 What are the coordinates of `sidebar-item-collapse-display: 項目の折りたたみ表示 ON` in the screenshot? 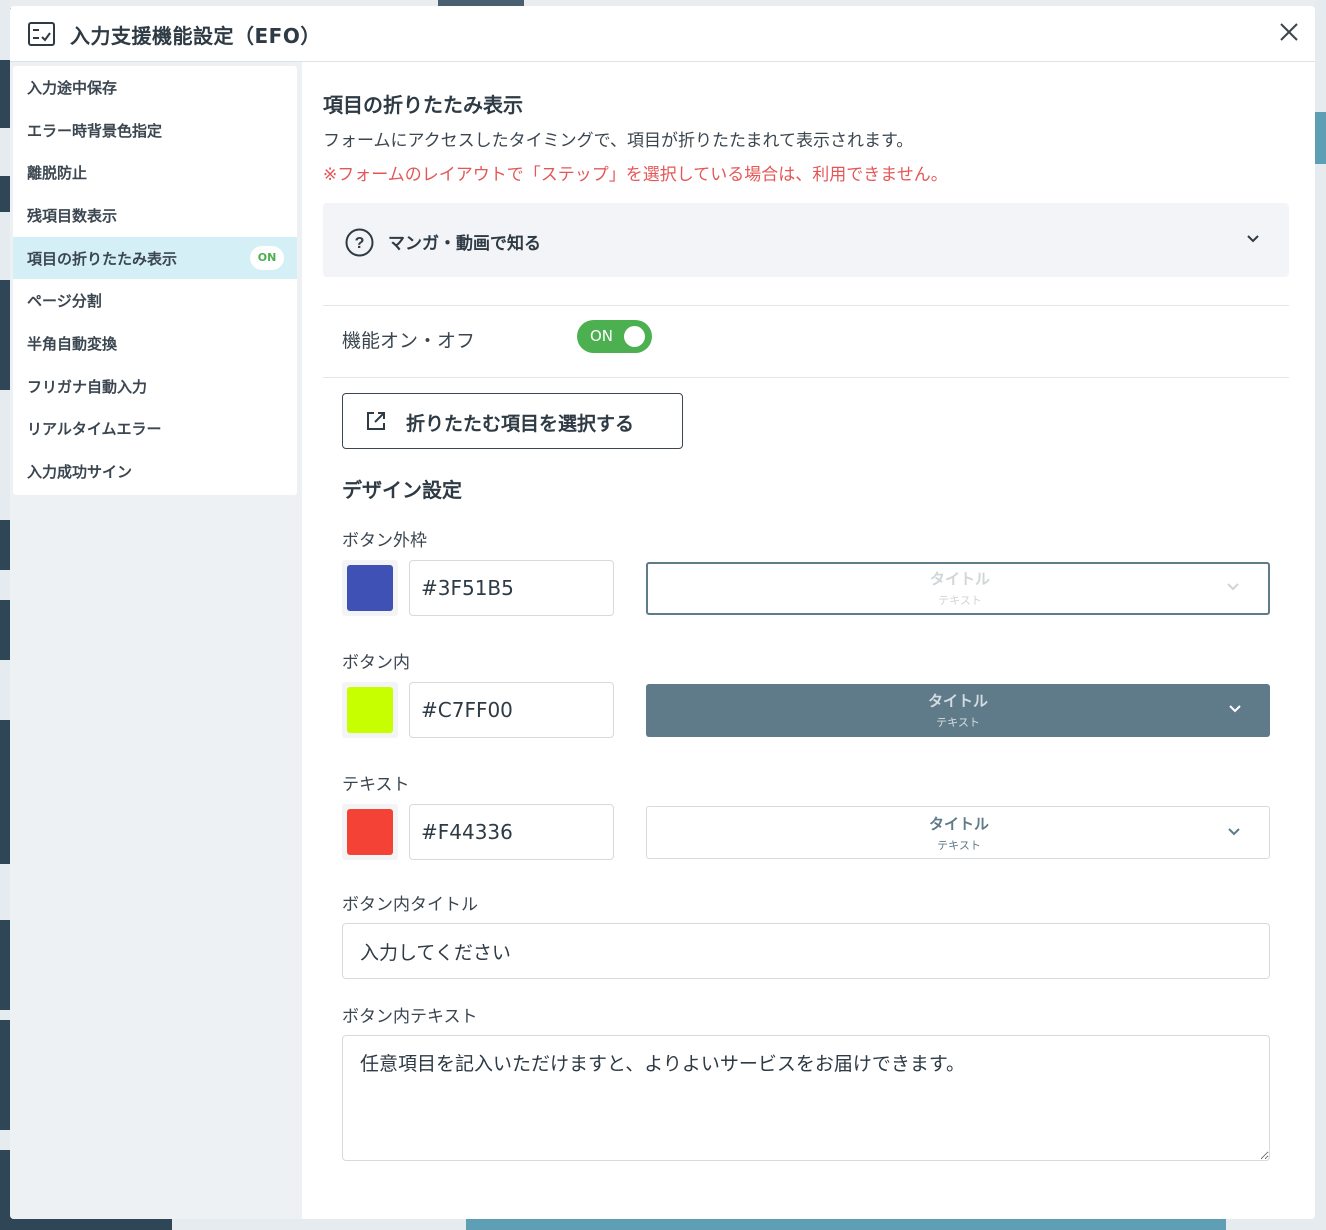 It's located at (155, 258).